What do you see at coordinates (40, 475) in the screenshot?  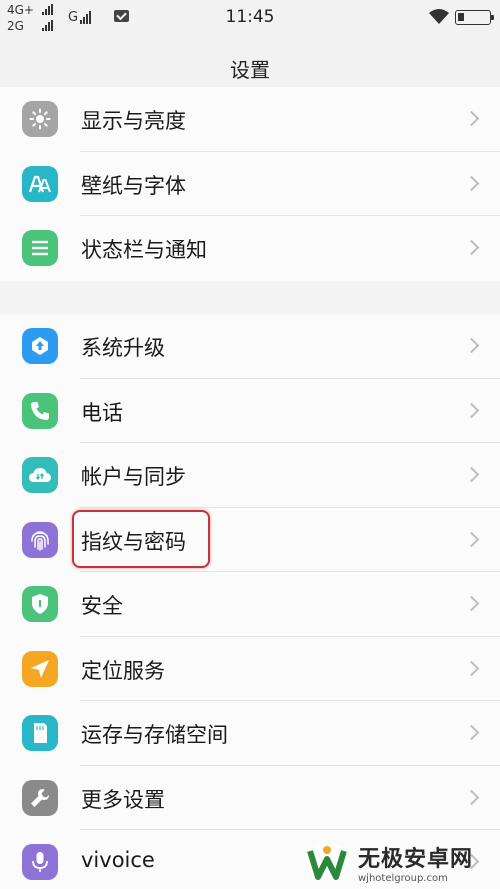 I see `cloud-icon` at bounding box center [40, 475].